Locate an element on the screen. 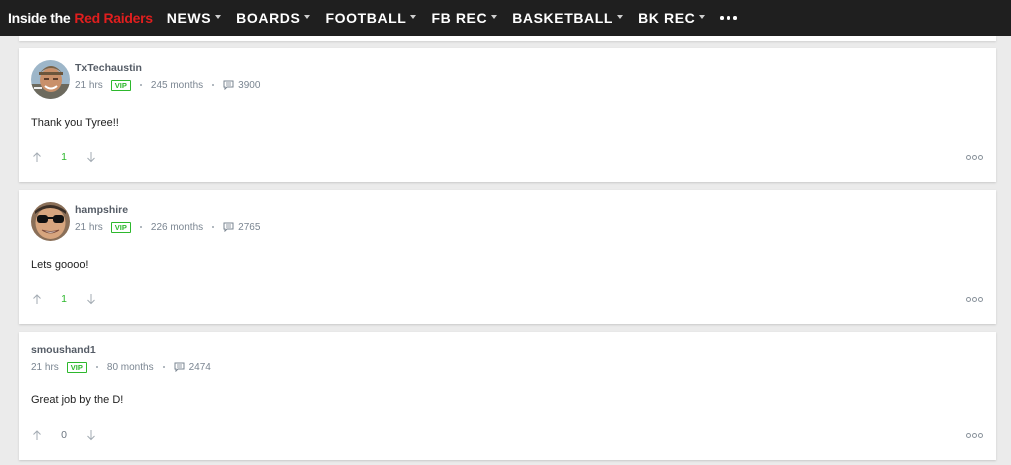 The image size is (1011, 465). vote-score: 0 is located at coordinates (64, 435).